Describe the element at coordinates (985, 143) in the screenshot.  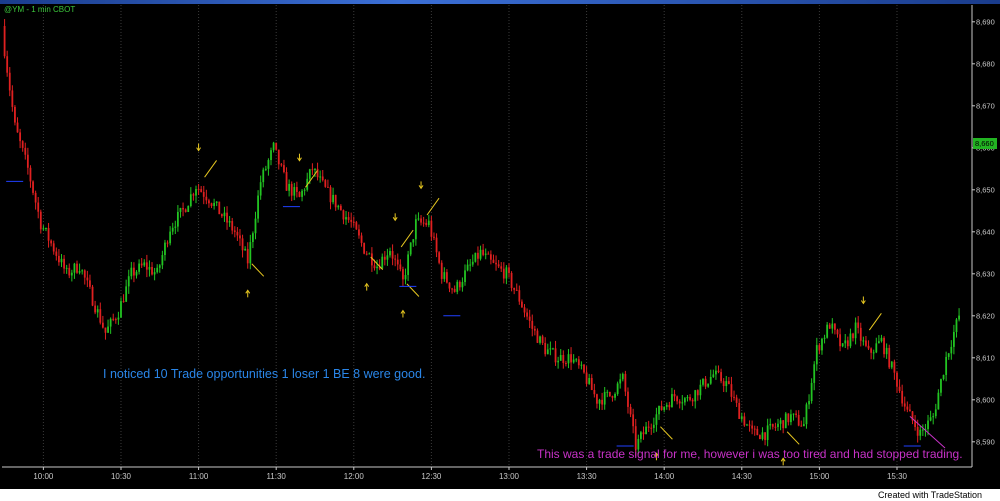
I see `last-price-badge: 8,660` at that location.